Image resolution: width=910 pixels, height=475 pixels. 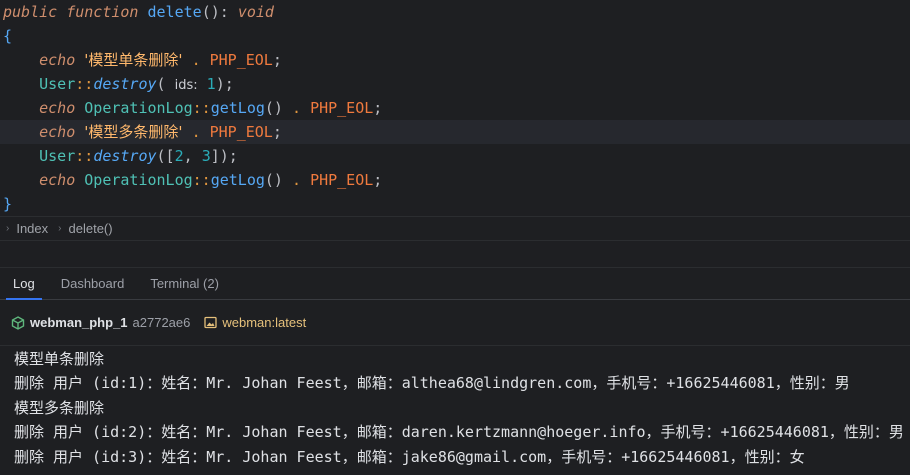 What do you see at coordinates (8, 204) in the screenshot?
I see `close-brace: }` at bounding box center [8, 204].